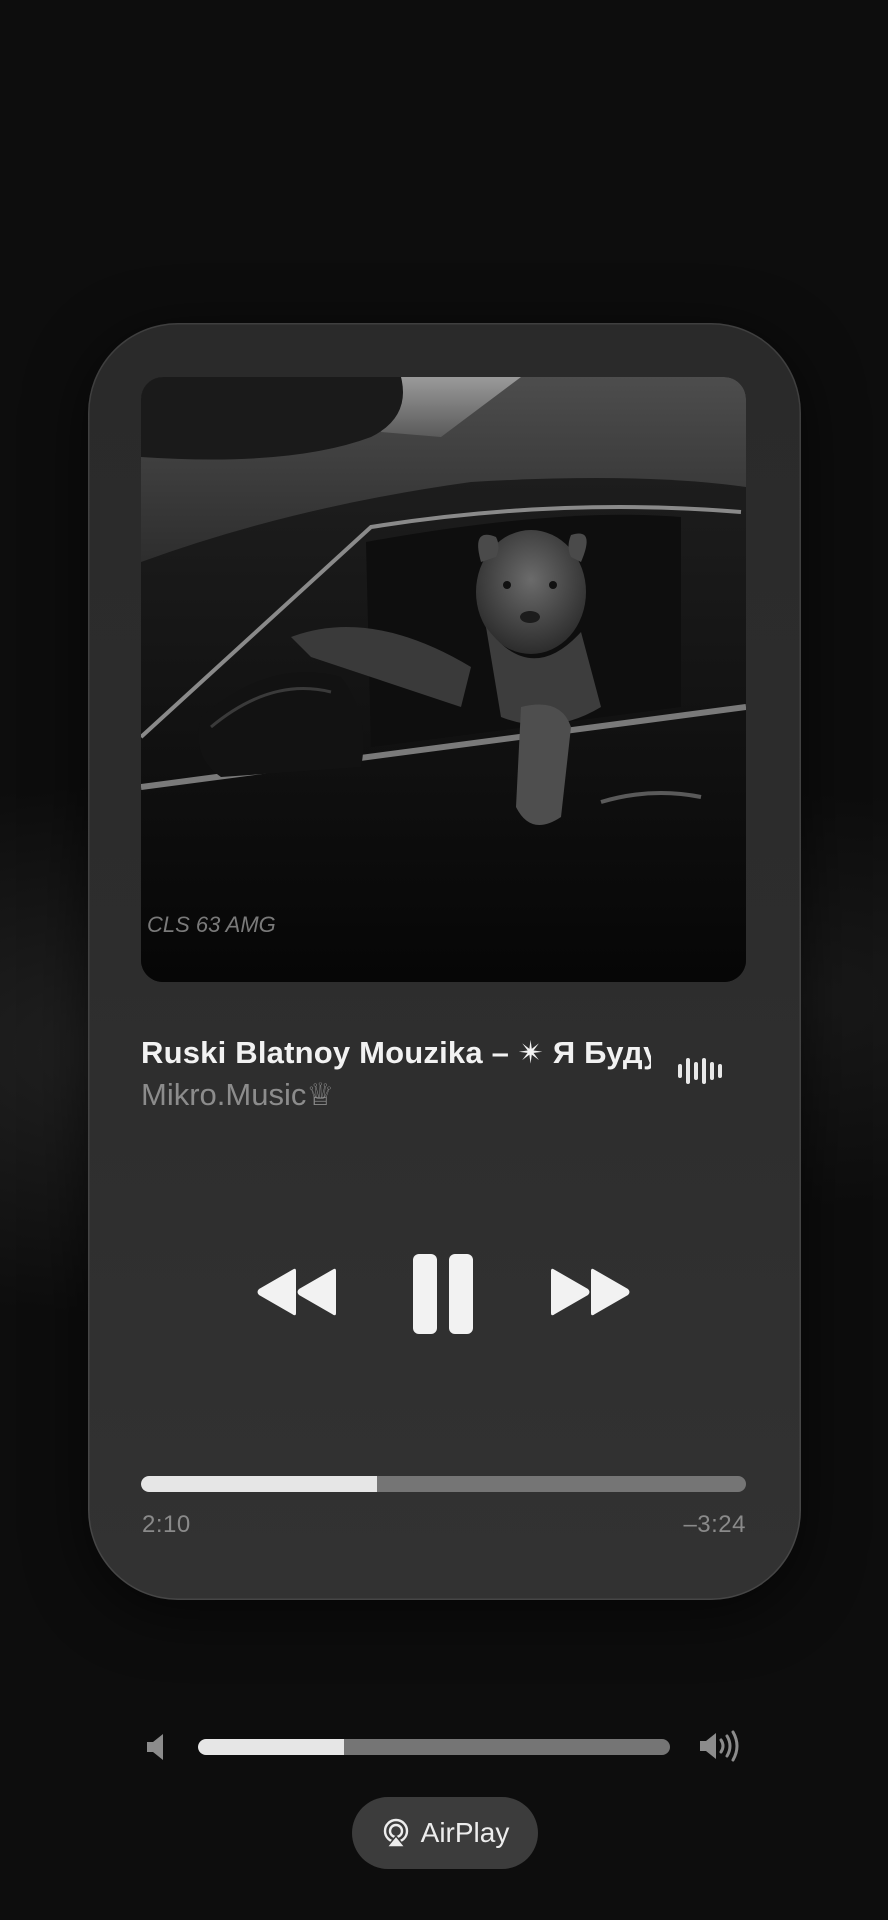  What do you see at coordinates (443, 1484) in the screenshot?
I see `playback-scrubber` at bounding box center [443, 1484].